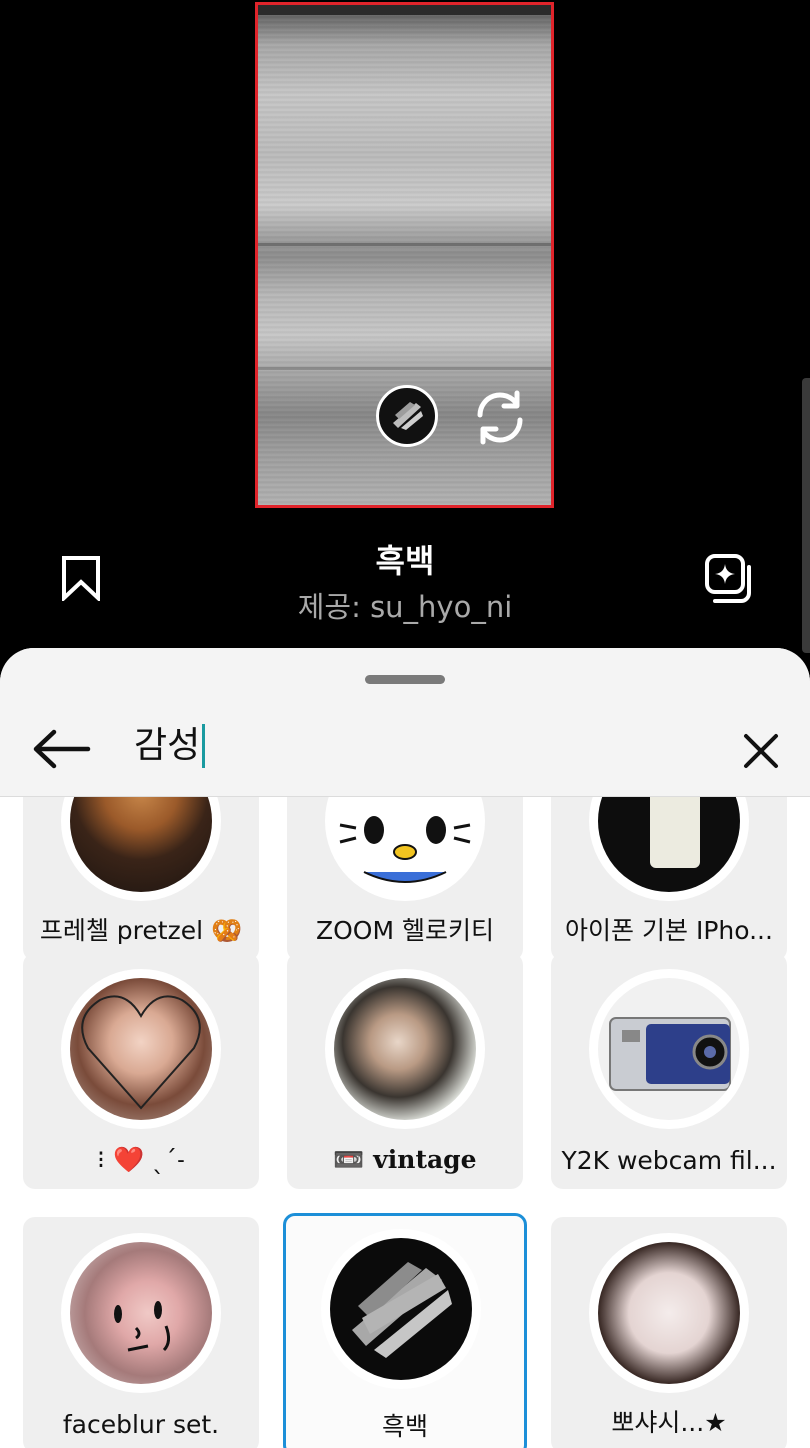 The height and width of the screenshot is (1448, 810). Describe the element at coordinates (405, 561) in the screenshot. I see `effect-title: 흑백` at that location.